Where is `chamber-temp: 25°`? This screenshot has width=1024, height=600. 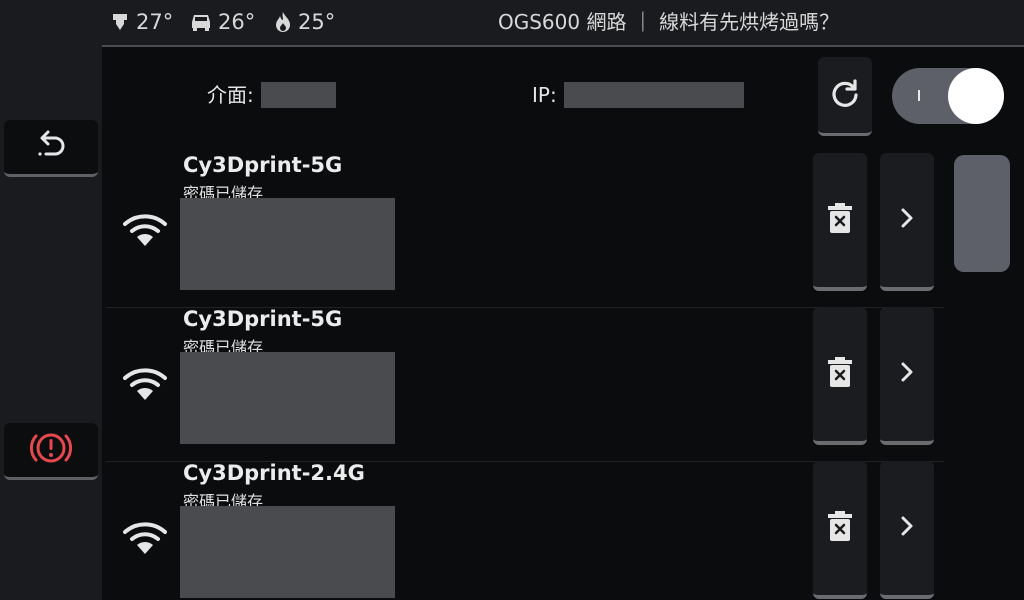 chamber-temp: 25° is located at coordinates (304, 22).